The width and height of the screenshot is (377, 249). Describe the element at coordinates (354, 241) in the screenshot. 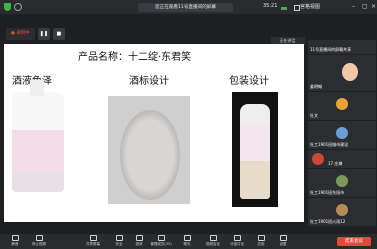

I see `end-meeting-button: 结束会议` at that location.